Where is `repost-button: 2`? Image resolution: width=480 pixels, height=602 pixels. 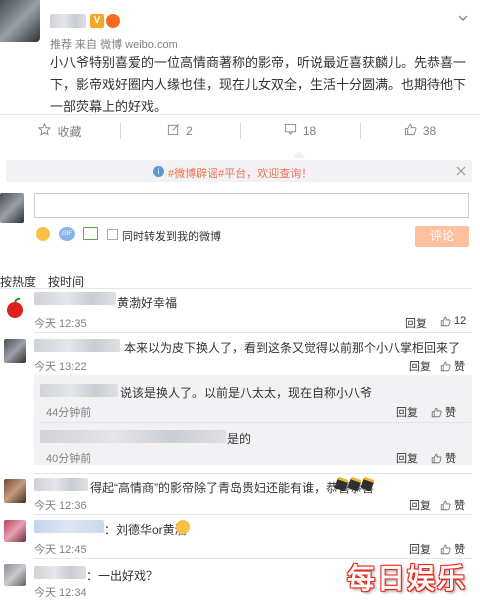
repost-button: 2 is located at coordinates (180, 131).